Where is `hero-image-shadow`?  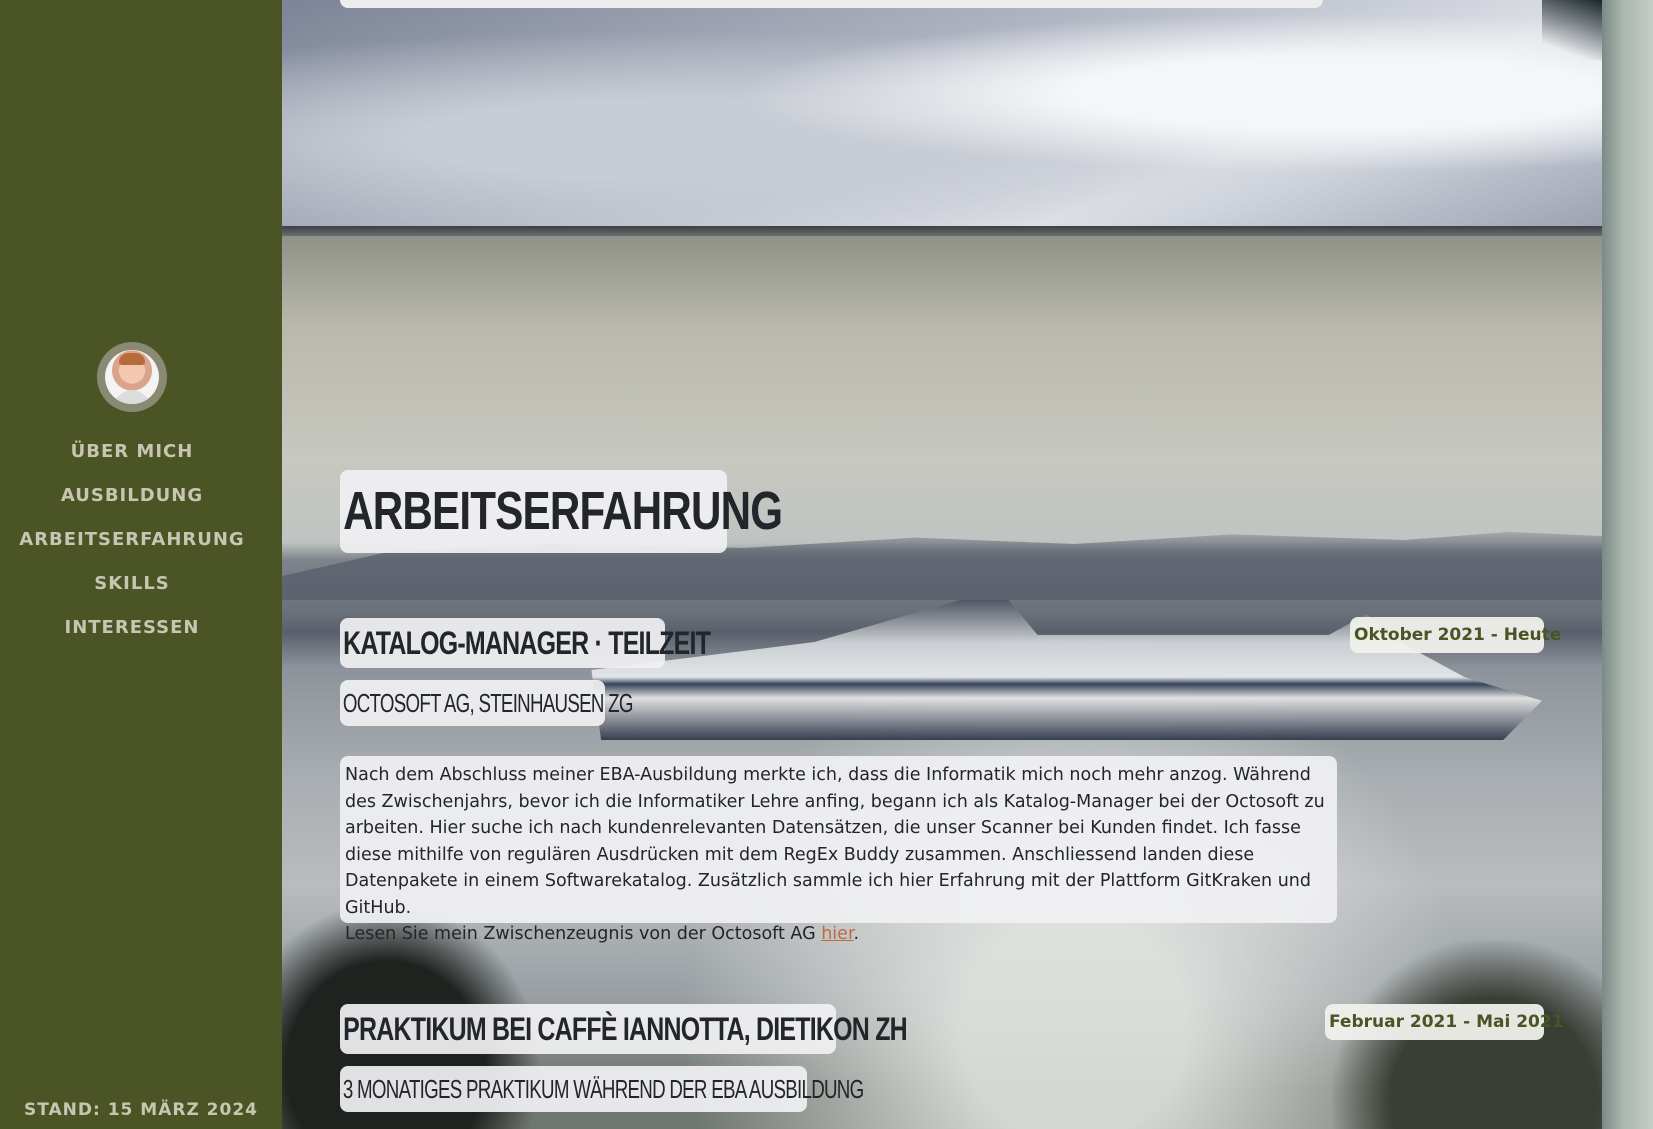 hero-image-shadow is located at coordinates (1572, 30).